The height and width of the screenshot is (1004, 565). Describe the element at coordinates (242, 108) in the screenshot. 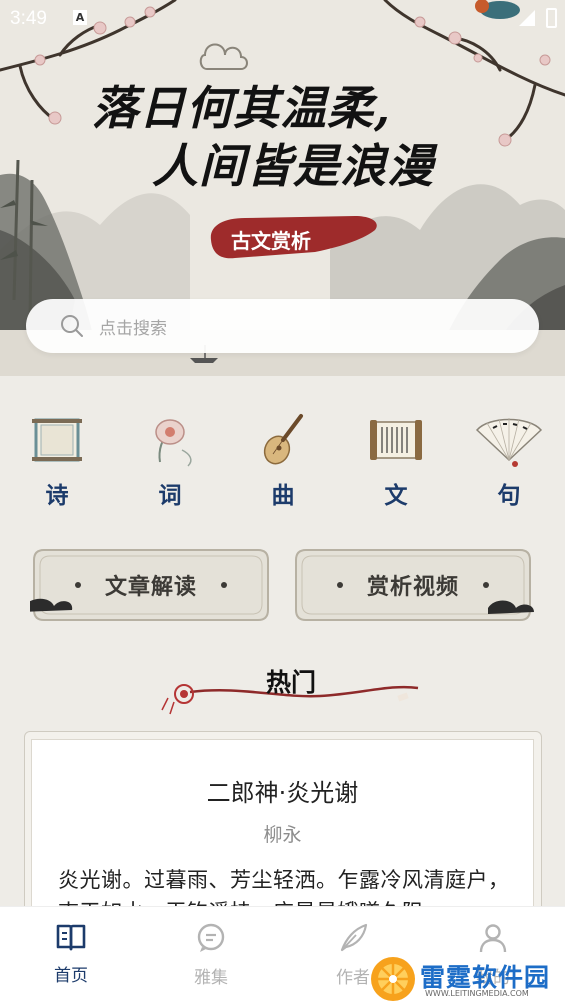

I see `hero-title-line1: 落日何其温柔,` at that location.